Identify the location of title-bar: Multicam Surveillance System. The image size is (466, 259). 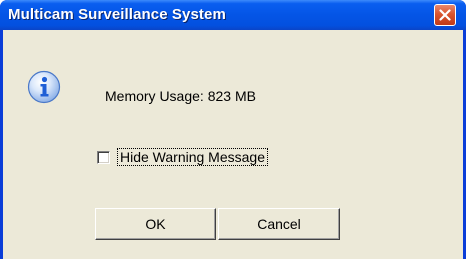
(233, 15).